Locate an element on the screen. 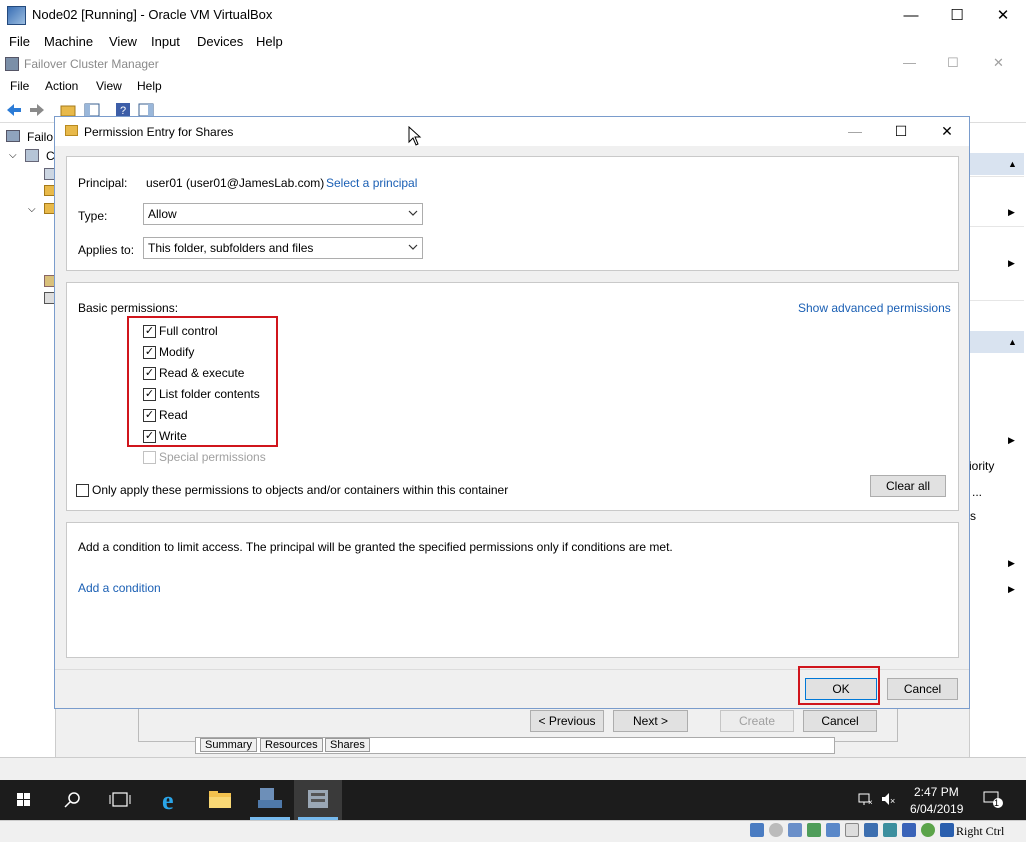 The image size is (1026, 842). add-condition-link: Add a condition is located at coordinates (119, 588).